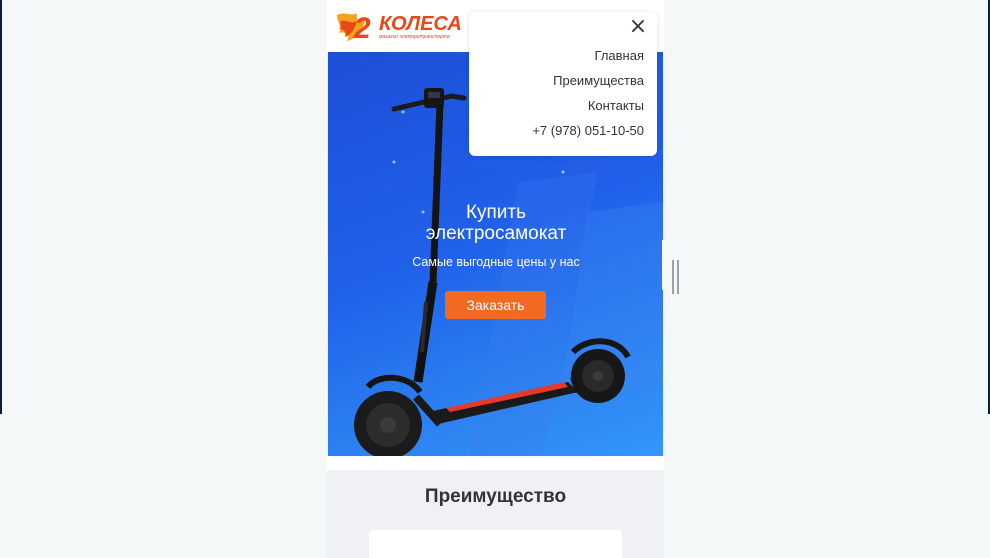 The width and height of the screenshot is (990, 558). Describe the element at coordinates (496, 262) in the screenshot. I see `hero-subtitle: Самые выгодные цены у нас` at that location.